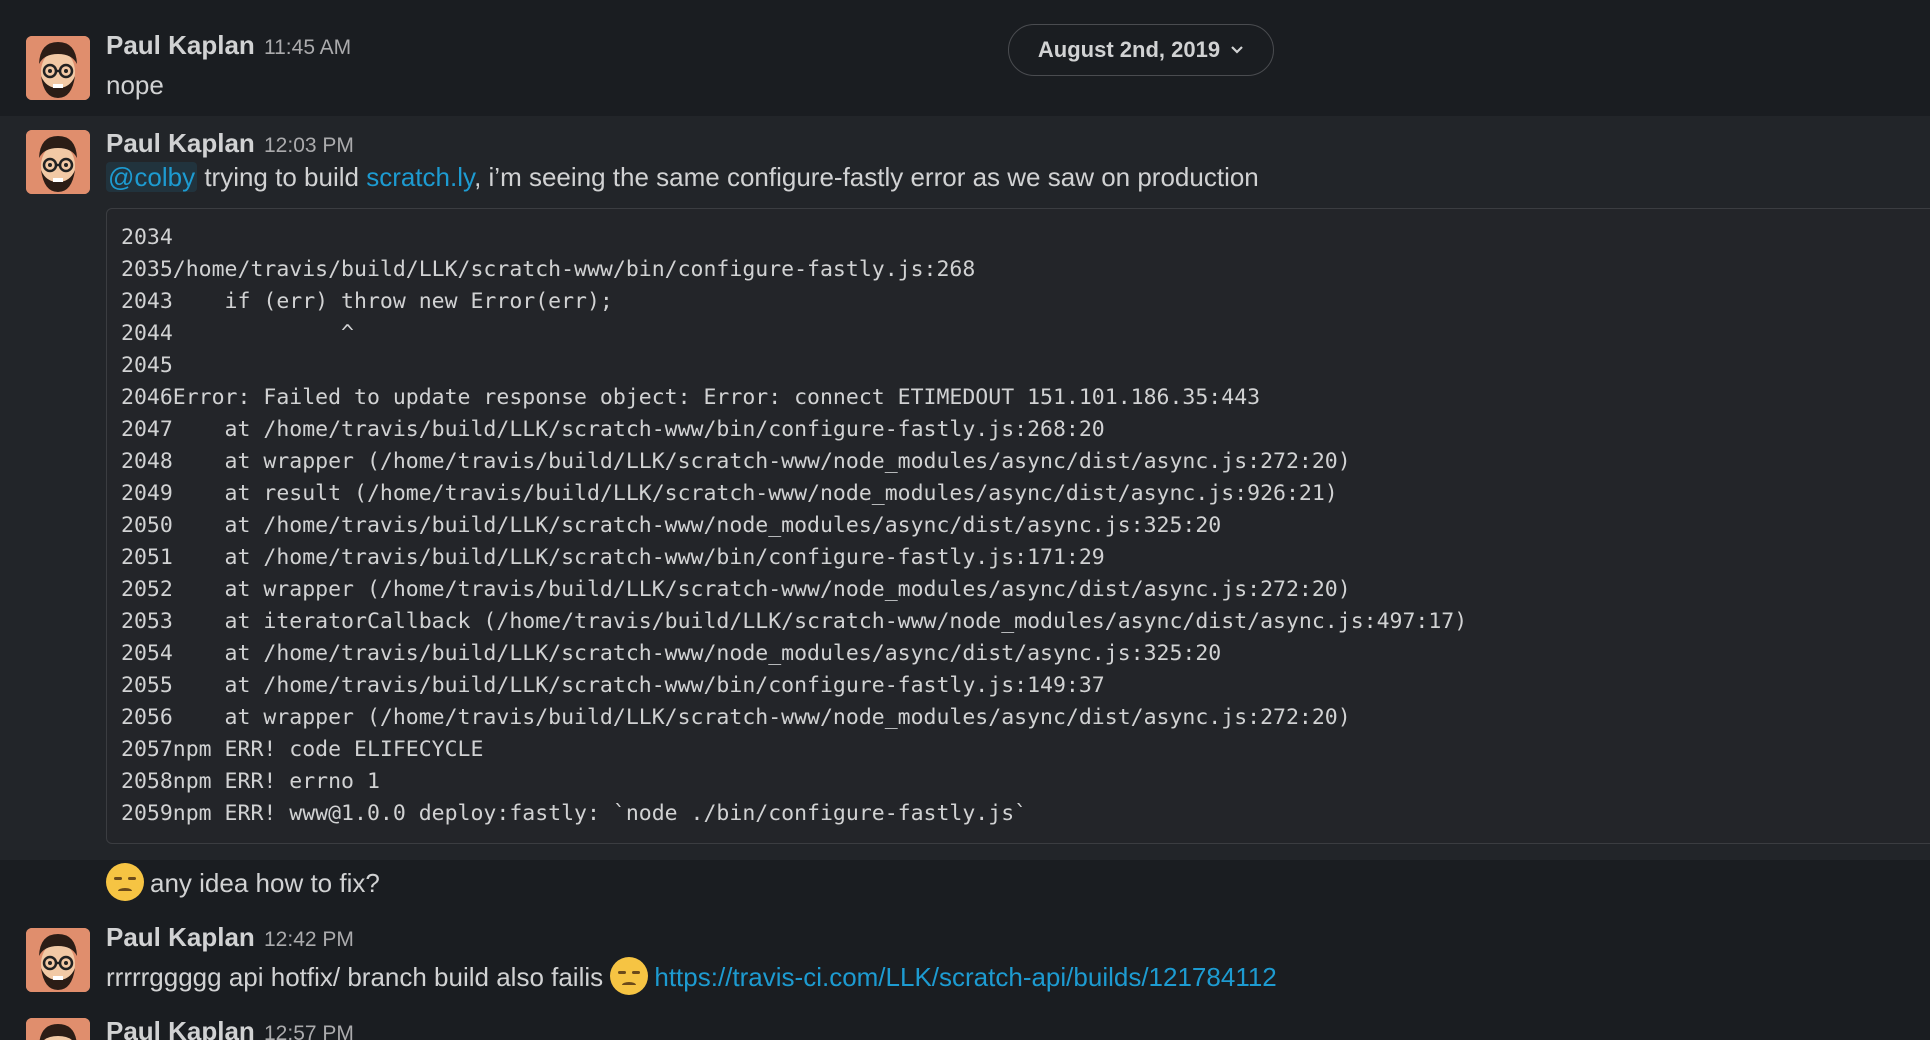 The width and height of the screenshot is (1930, 1040). Describe the element at coordinates (965, 1022) in the screenshot. I see `message: Paul Kaplan 12:57 PM` at that location.